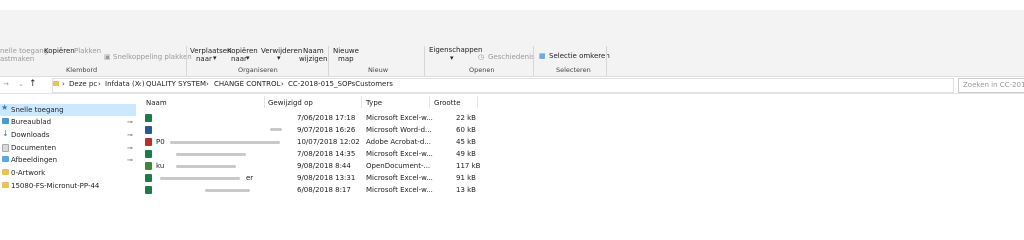 This screenshot has width=1024, height=240. I want to click on back-arrow-icon: →, so click(6, 84).